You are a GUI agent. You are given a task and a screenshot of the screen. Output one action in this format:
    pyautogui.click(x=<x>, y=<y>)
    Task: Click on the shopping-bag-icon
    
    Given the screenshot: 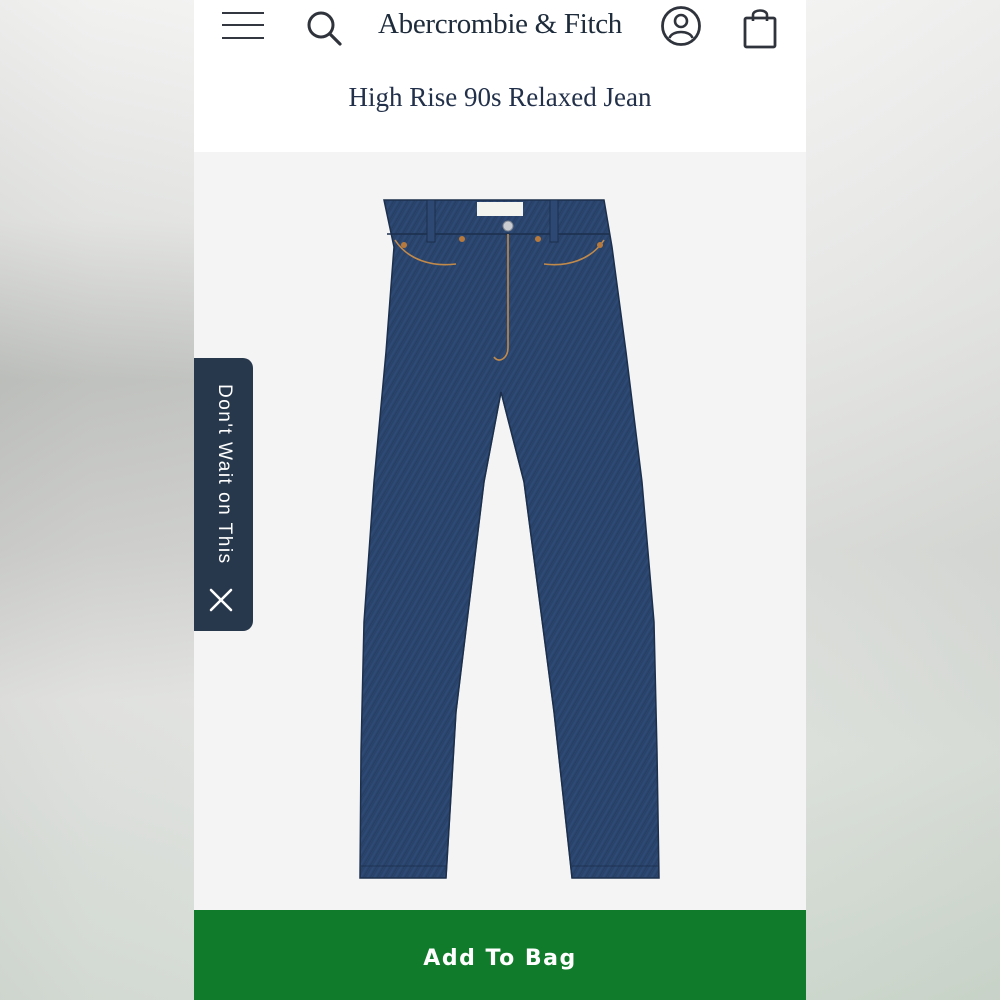 What is the action you would take?
    pyautogui.click(x=760, y=28)
    